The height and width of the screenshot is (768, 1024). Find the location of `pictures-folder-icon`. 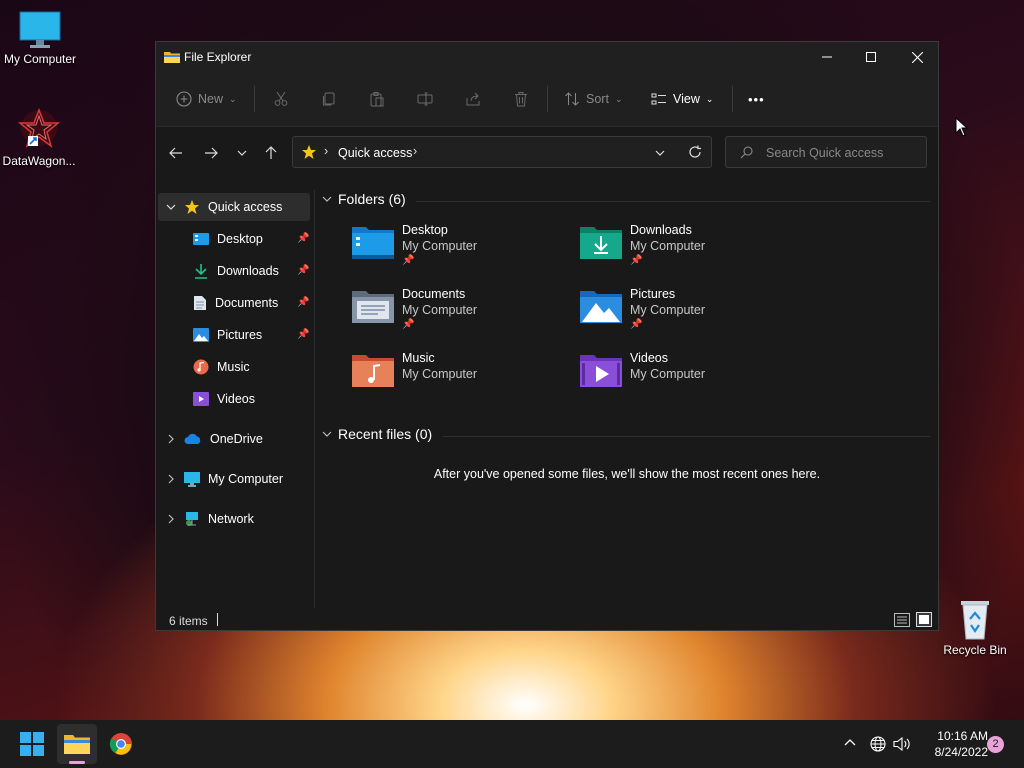

pictures-folder-icon is located at coordinates (601, 307).